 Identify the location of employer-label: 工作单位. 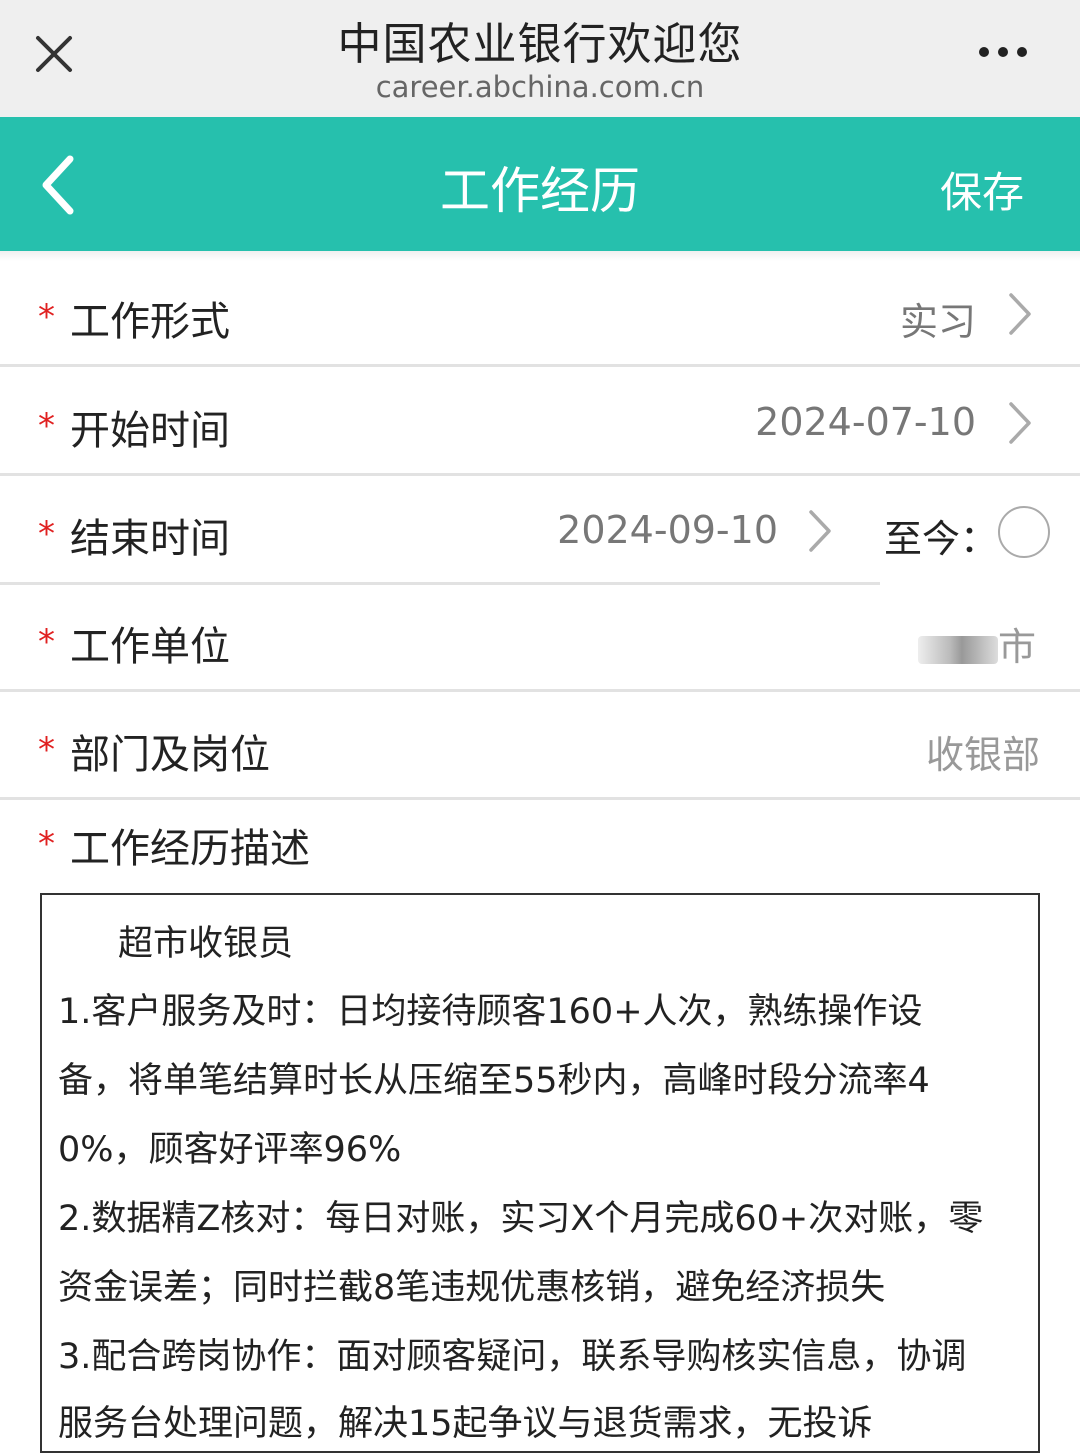
(150, 647).